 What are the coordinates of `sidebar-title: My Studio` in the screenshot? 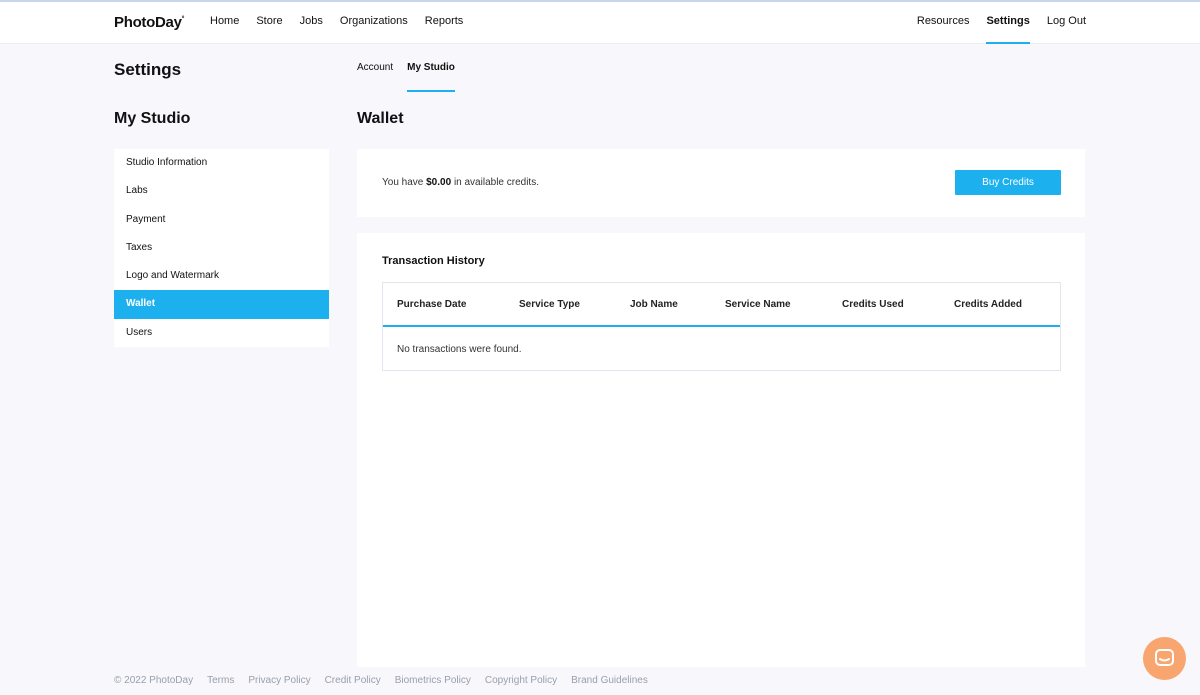 It's located at (152, 118).